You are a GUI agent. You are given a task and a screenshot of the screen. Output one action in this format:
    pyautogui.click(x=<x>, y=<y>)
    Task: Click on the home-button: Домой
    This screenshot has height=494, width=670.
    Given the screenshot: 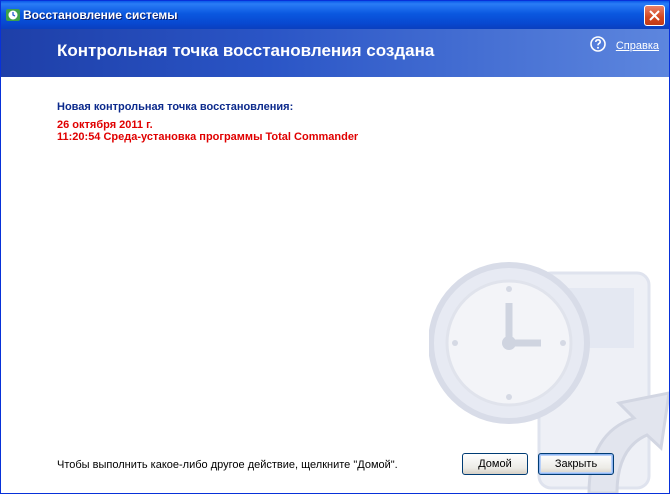 What is the action you would take?
    pyautogui.click(x=495, y=464)
    